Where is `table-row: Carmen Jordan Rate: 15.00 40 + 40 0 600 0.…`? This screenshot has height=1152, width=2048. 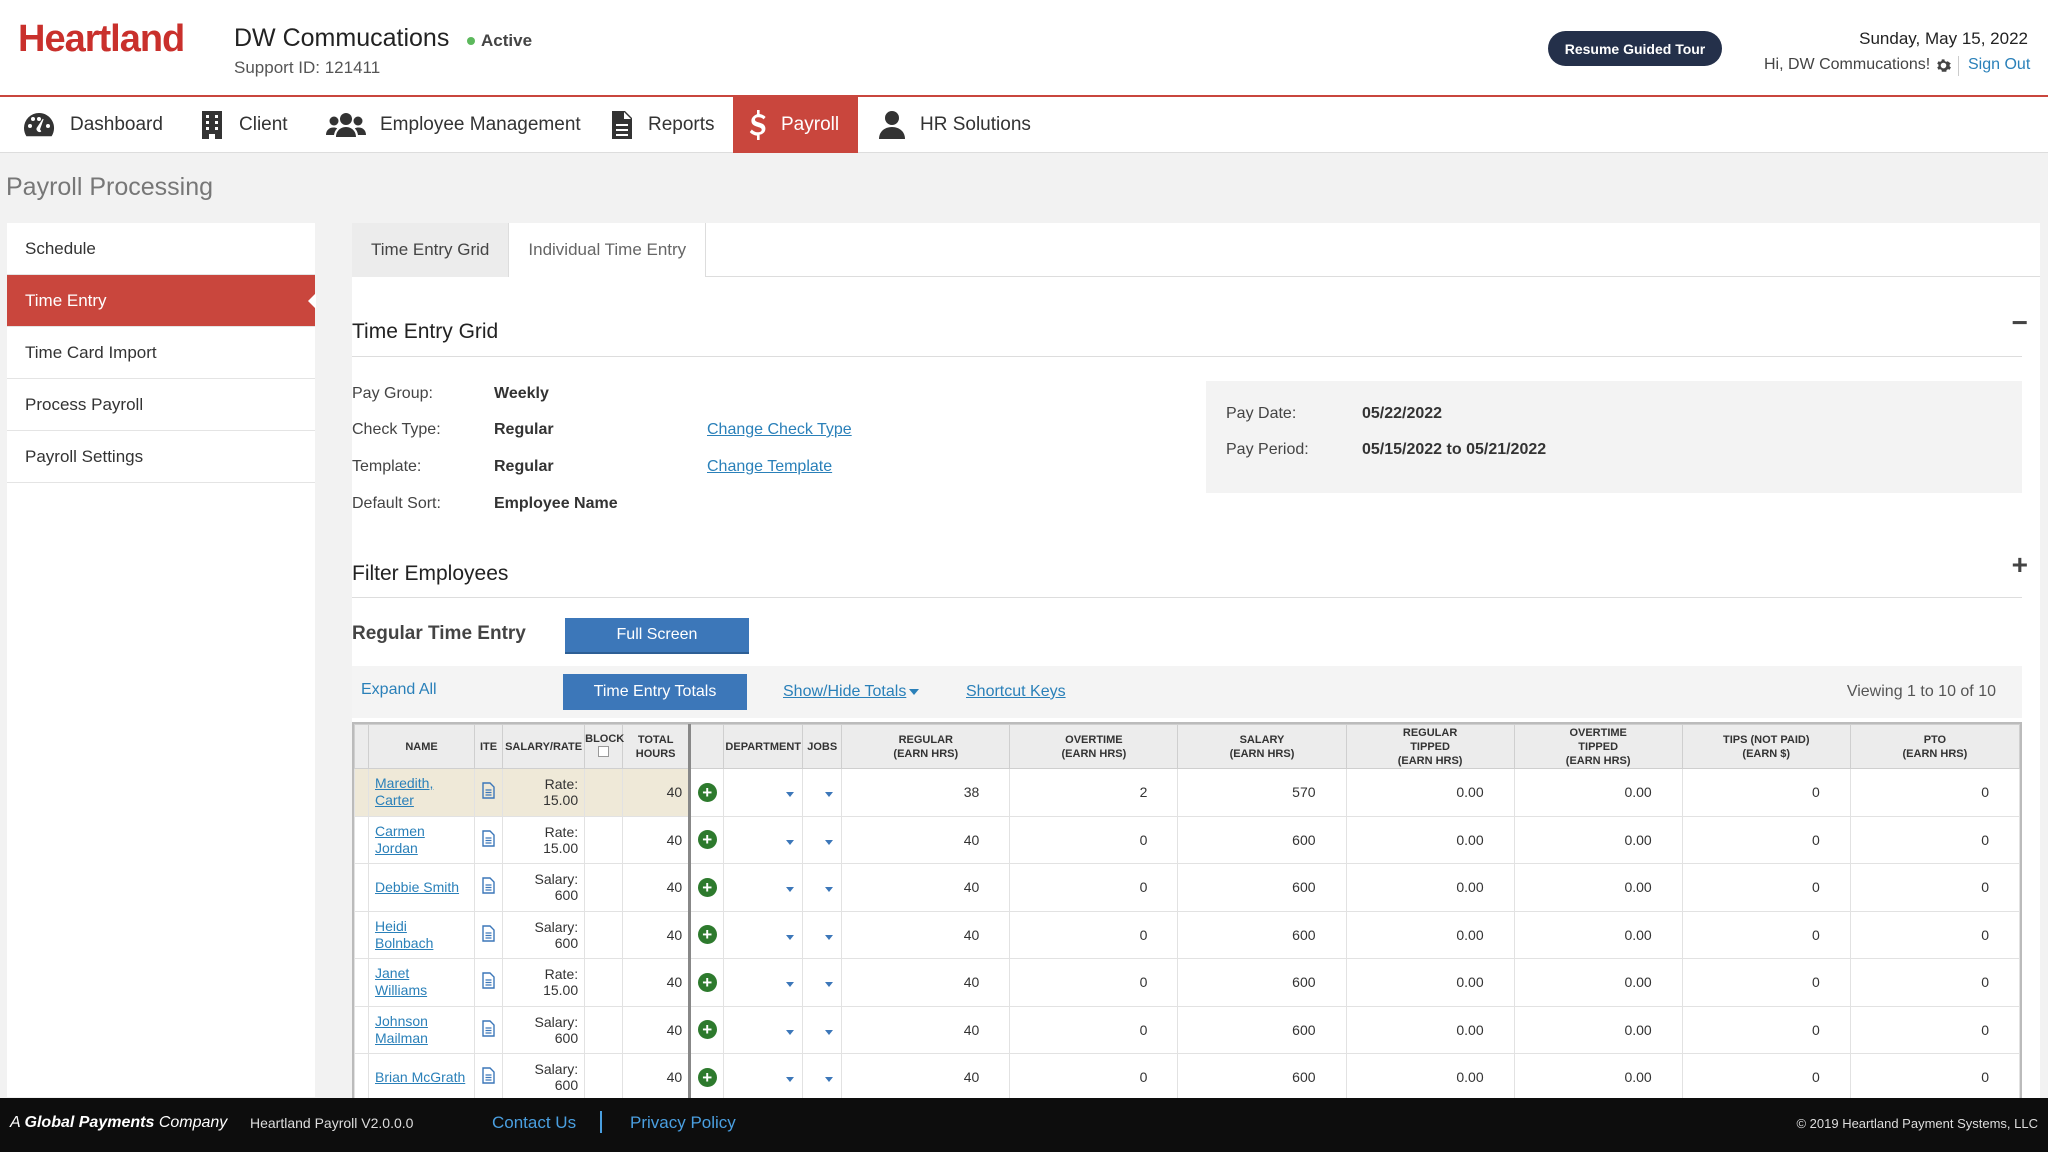
table-row: Carmen Jordan Rate: 15.00 40 + 40 0 600 0.… is located at coordinates (1187, 839).